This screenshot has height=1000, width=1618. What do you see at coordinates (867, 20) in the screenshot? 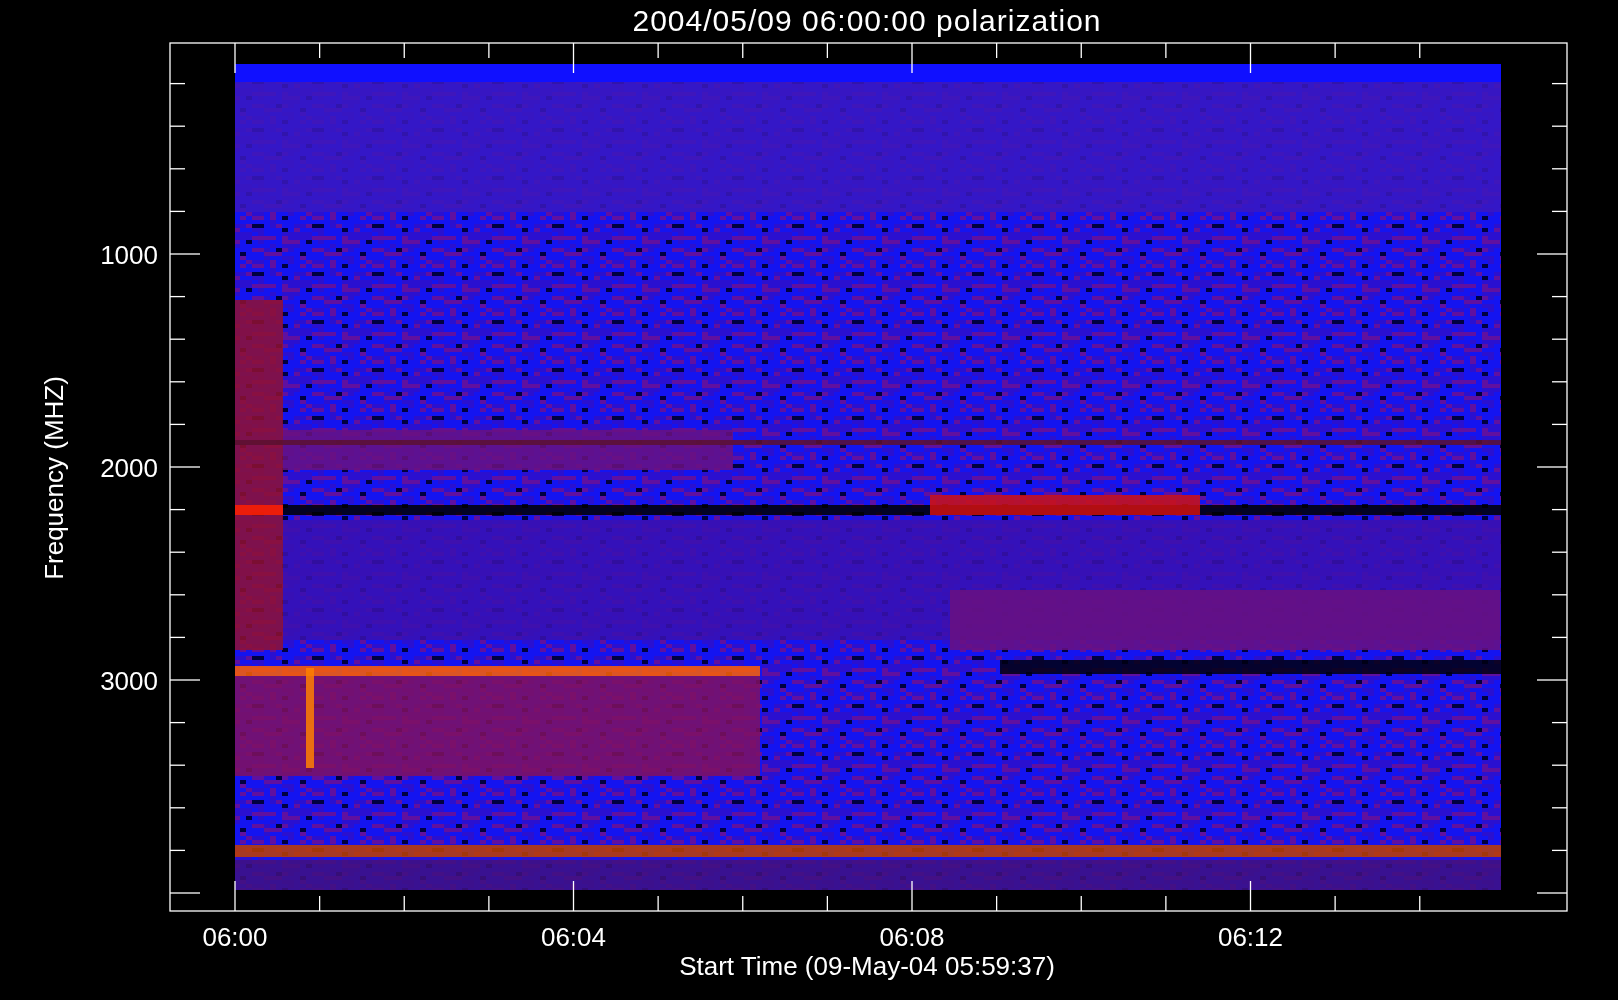
I see `plot-title: 2004/05/09 06:00:00 polarization` at bounding box center [867, 20].